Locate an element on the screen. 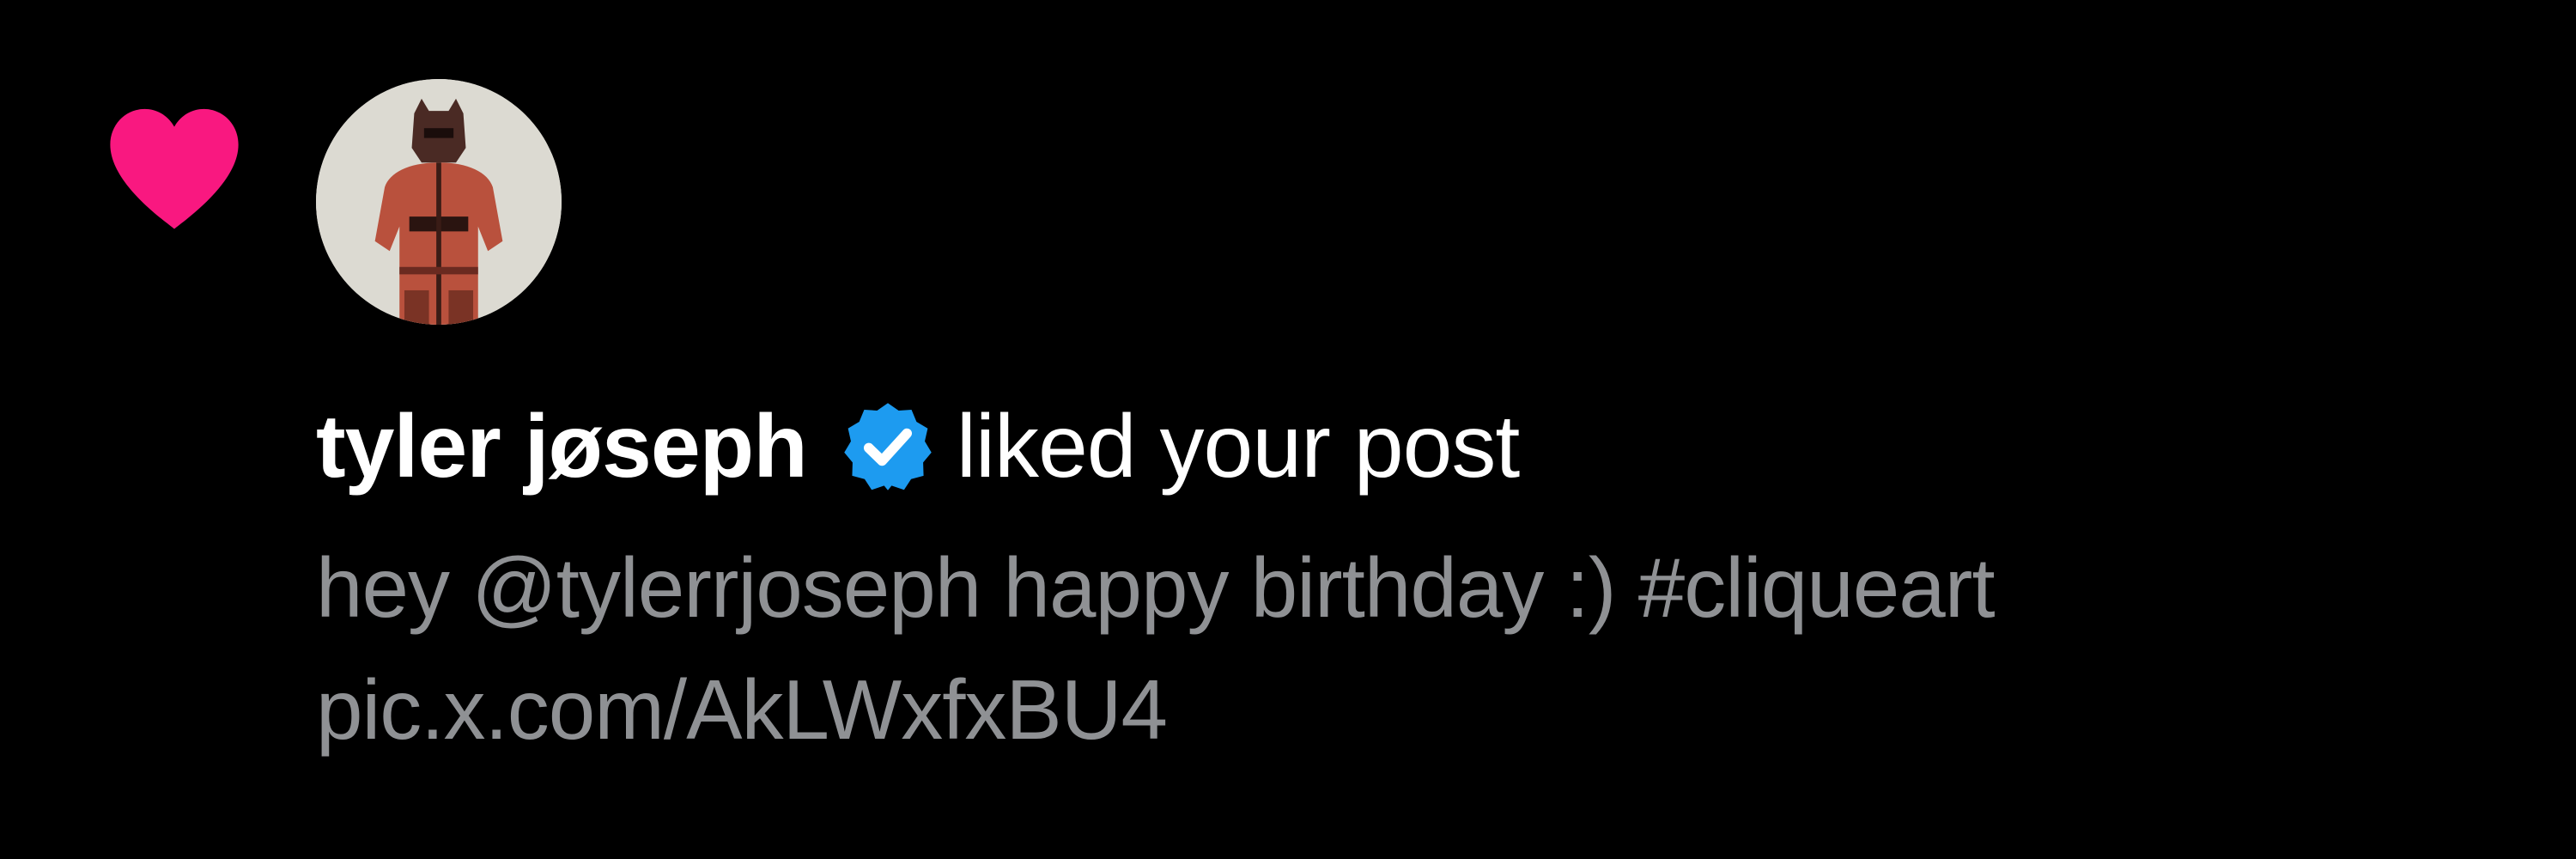 The image size is (2576, 859). avatar-image is located at coordinates (439, 202).